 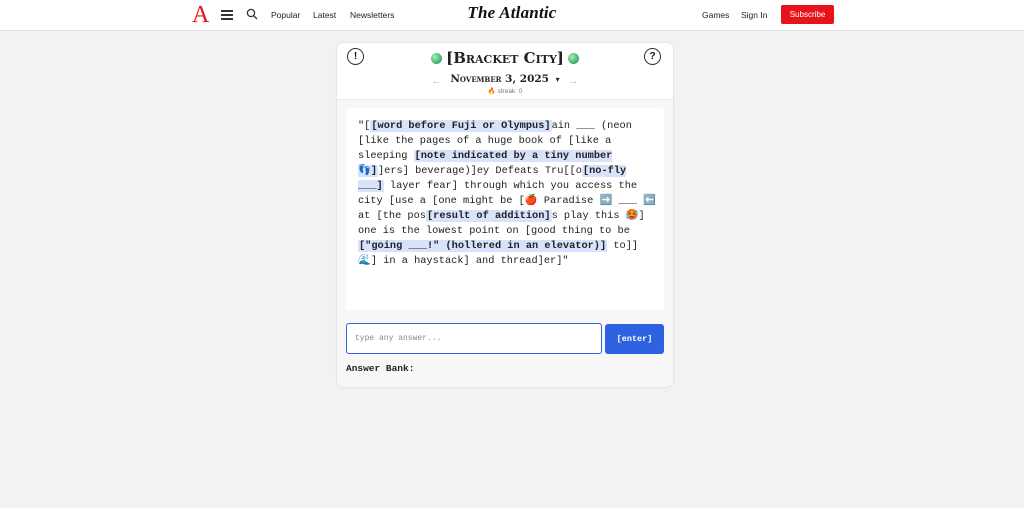 I want to click on menu-icon, so click(x=227, y=15).